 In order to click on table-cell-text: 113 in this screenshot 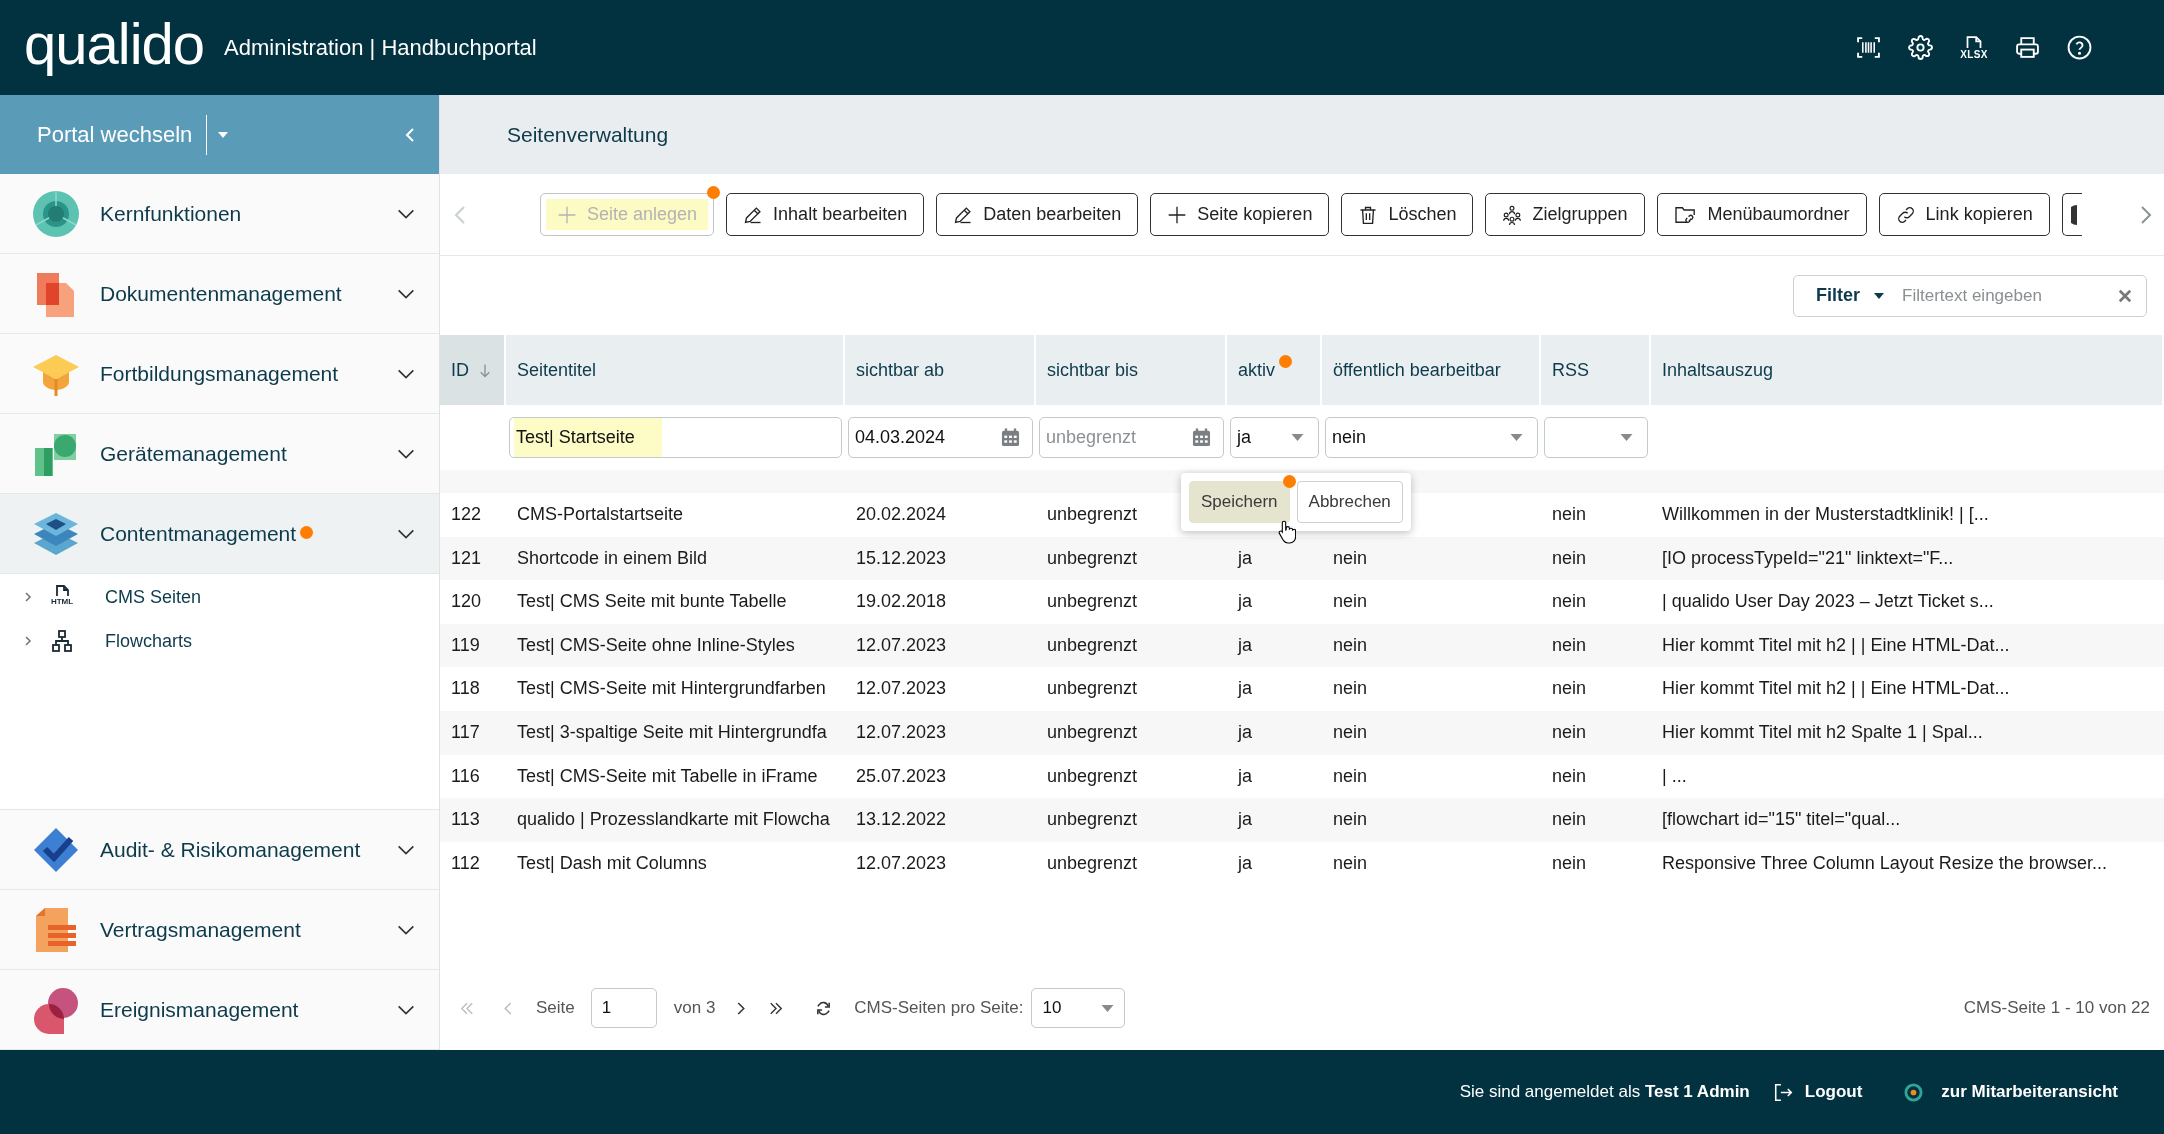, I will do `click(465, 820)`.